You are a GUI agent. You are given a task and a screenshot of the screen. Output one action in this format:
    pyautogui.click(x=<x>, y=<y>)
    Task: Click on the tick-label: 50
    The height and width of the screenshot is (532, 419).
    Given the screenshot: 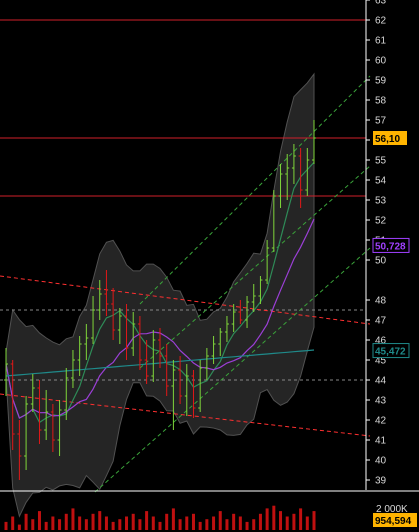 What is the action you would take?
    pyautogui.click(x=381, y=261)
    